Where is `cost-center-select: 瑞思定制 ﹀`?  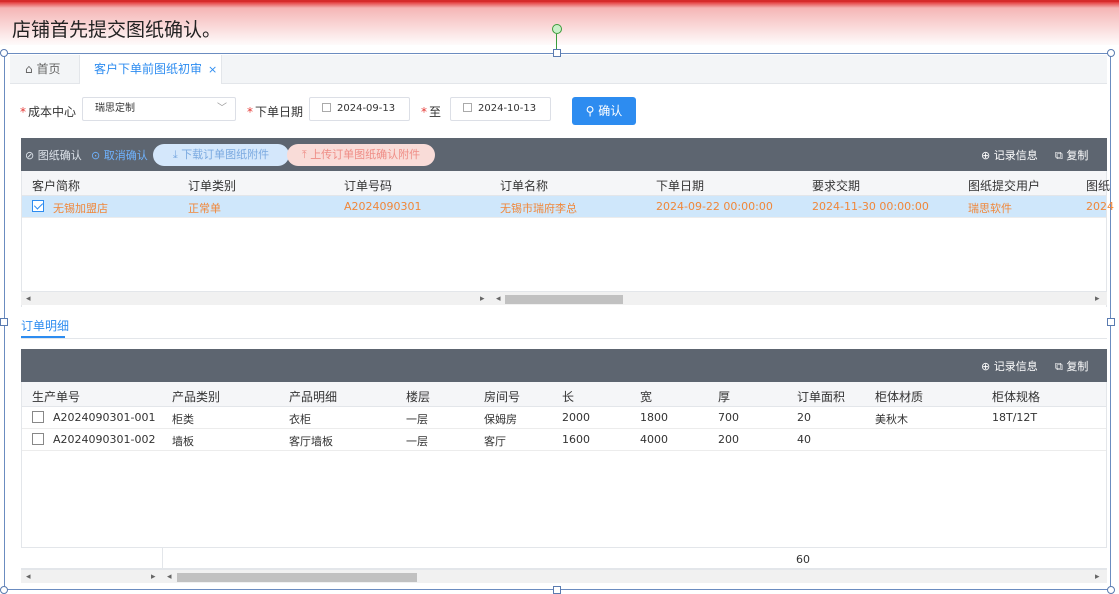 cost-center-select: 瑞思定制 ﹀ is located at coordinates (159, 109).